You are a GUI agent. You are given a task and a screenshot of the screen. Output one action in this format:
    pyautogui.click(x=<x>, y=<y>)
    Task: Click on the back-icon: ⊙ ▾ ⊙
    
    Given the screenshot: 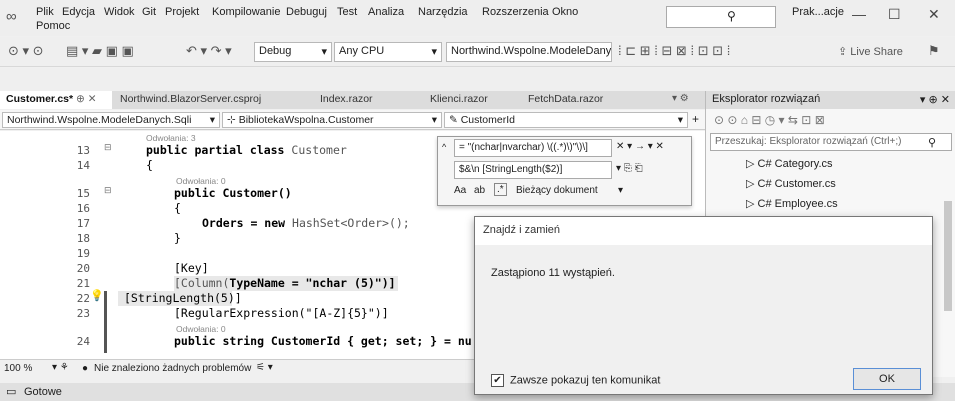 What is the action you would take?
    pyautogui.click(x=26, y=51)
    